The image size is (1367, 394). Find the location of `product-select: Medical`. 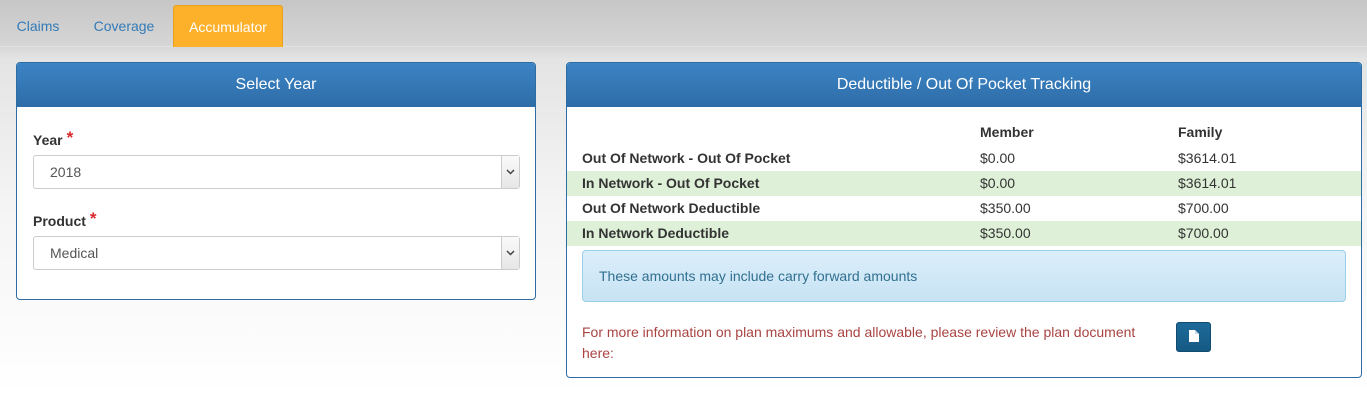

product-select: Medical is located at coordinates (276, 253).